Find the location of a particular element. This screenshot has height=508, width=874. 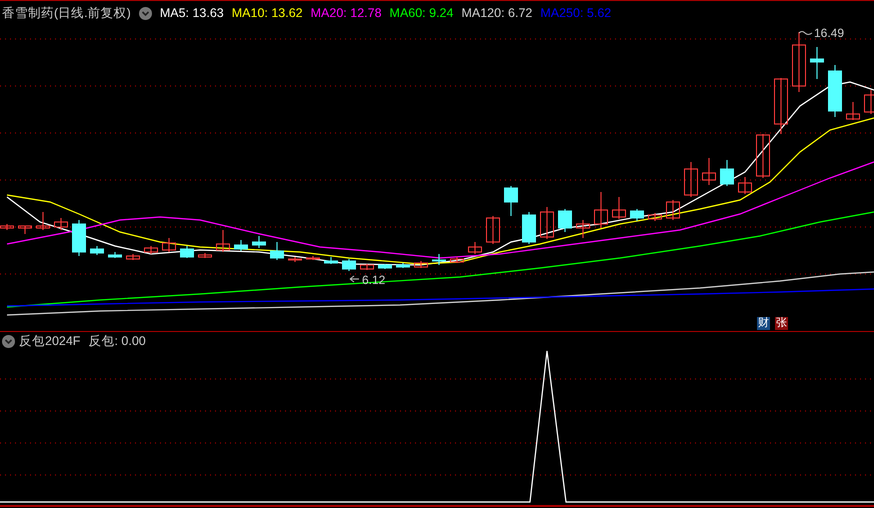

badge-label: 财 is located at coordinates (763, 323).